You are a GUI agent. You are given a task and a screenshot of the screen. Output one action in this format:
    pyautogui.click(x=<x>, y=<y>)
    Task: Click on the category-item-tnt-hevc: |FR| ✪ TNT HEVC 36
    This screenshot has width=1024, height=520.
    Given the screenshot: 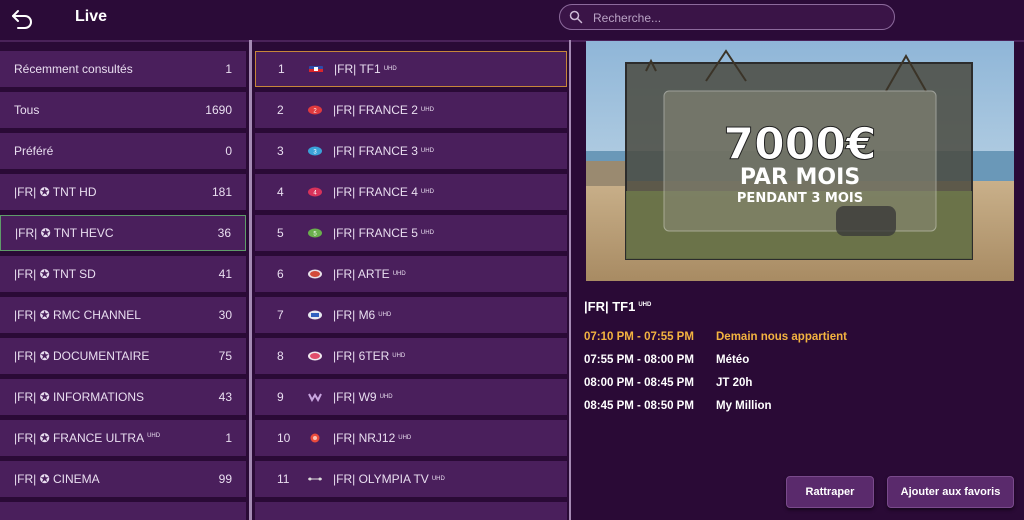 What is the action you would take?
    pyautogui.click(x=123, y=233)
    